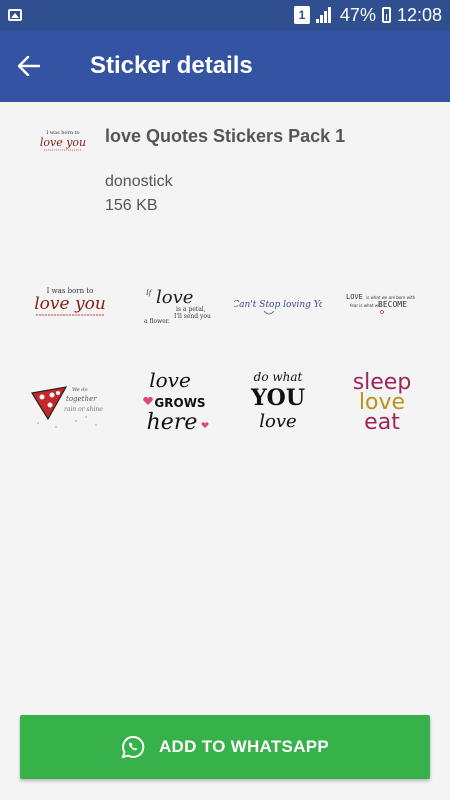  I want to click on sticker-item: love GROWS here, so click(174, 401).